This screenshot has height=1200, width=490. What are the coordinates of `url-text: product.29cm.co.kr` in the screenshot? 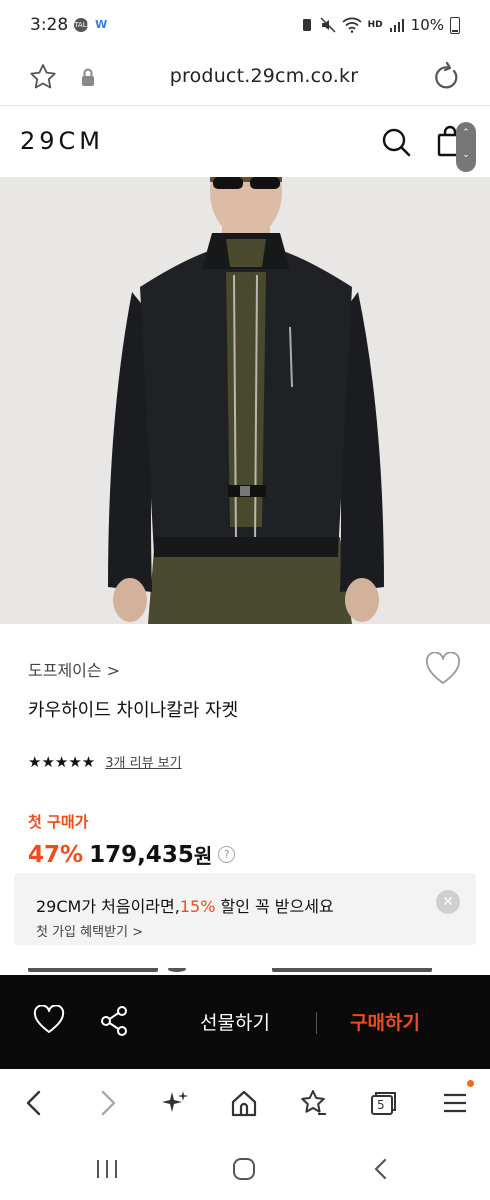 It's located at (245, 76).